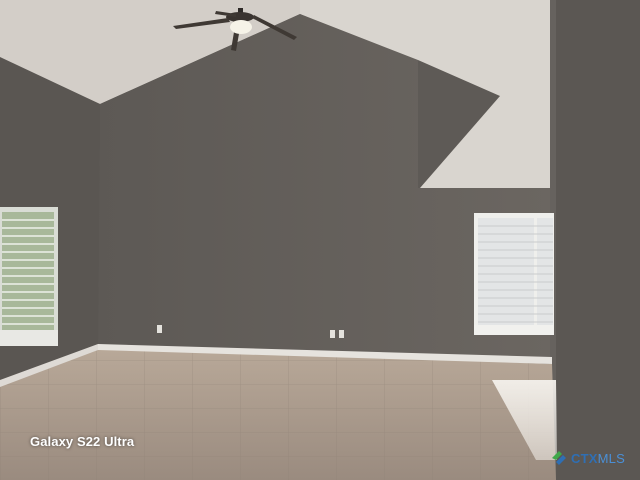 This screenshot has width=640, height=480. Describe the element at coordinates (559, 458) in the screenshot. I see `ctxmls-mark-icon` at that location.